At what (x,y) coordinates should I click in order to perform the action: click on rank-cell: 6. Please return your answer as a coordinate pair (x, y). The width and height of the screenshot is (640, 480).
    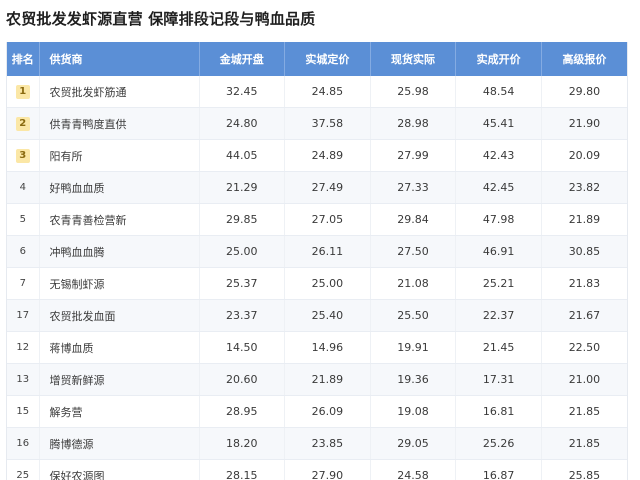
    Looking at the image, I should click on (23, 251).